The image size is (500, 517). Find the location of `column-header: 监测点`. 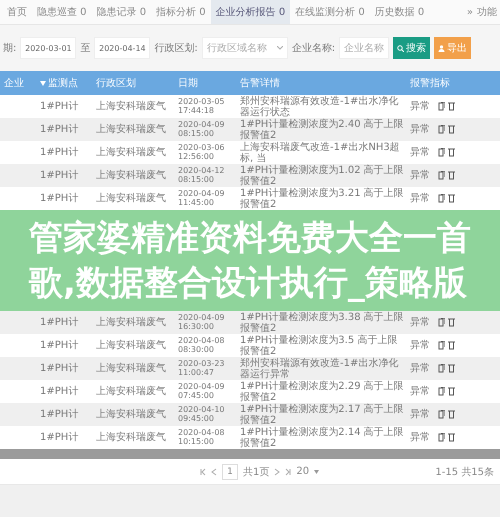

column-header: 监测点 is located at coordinates (64, 83).